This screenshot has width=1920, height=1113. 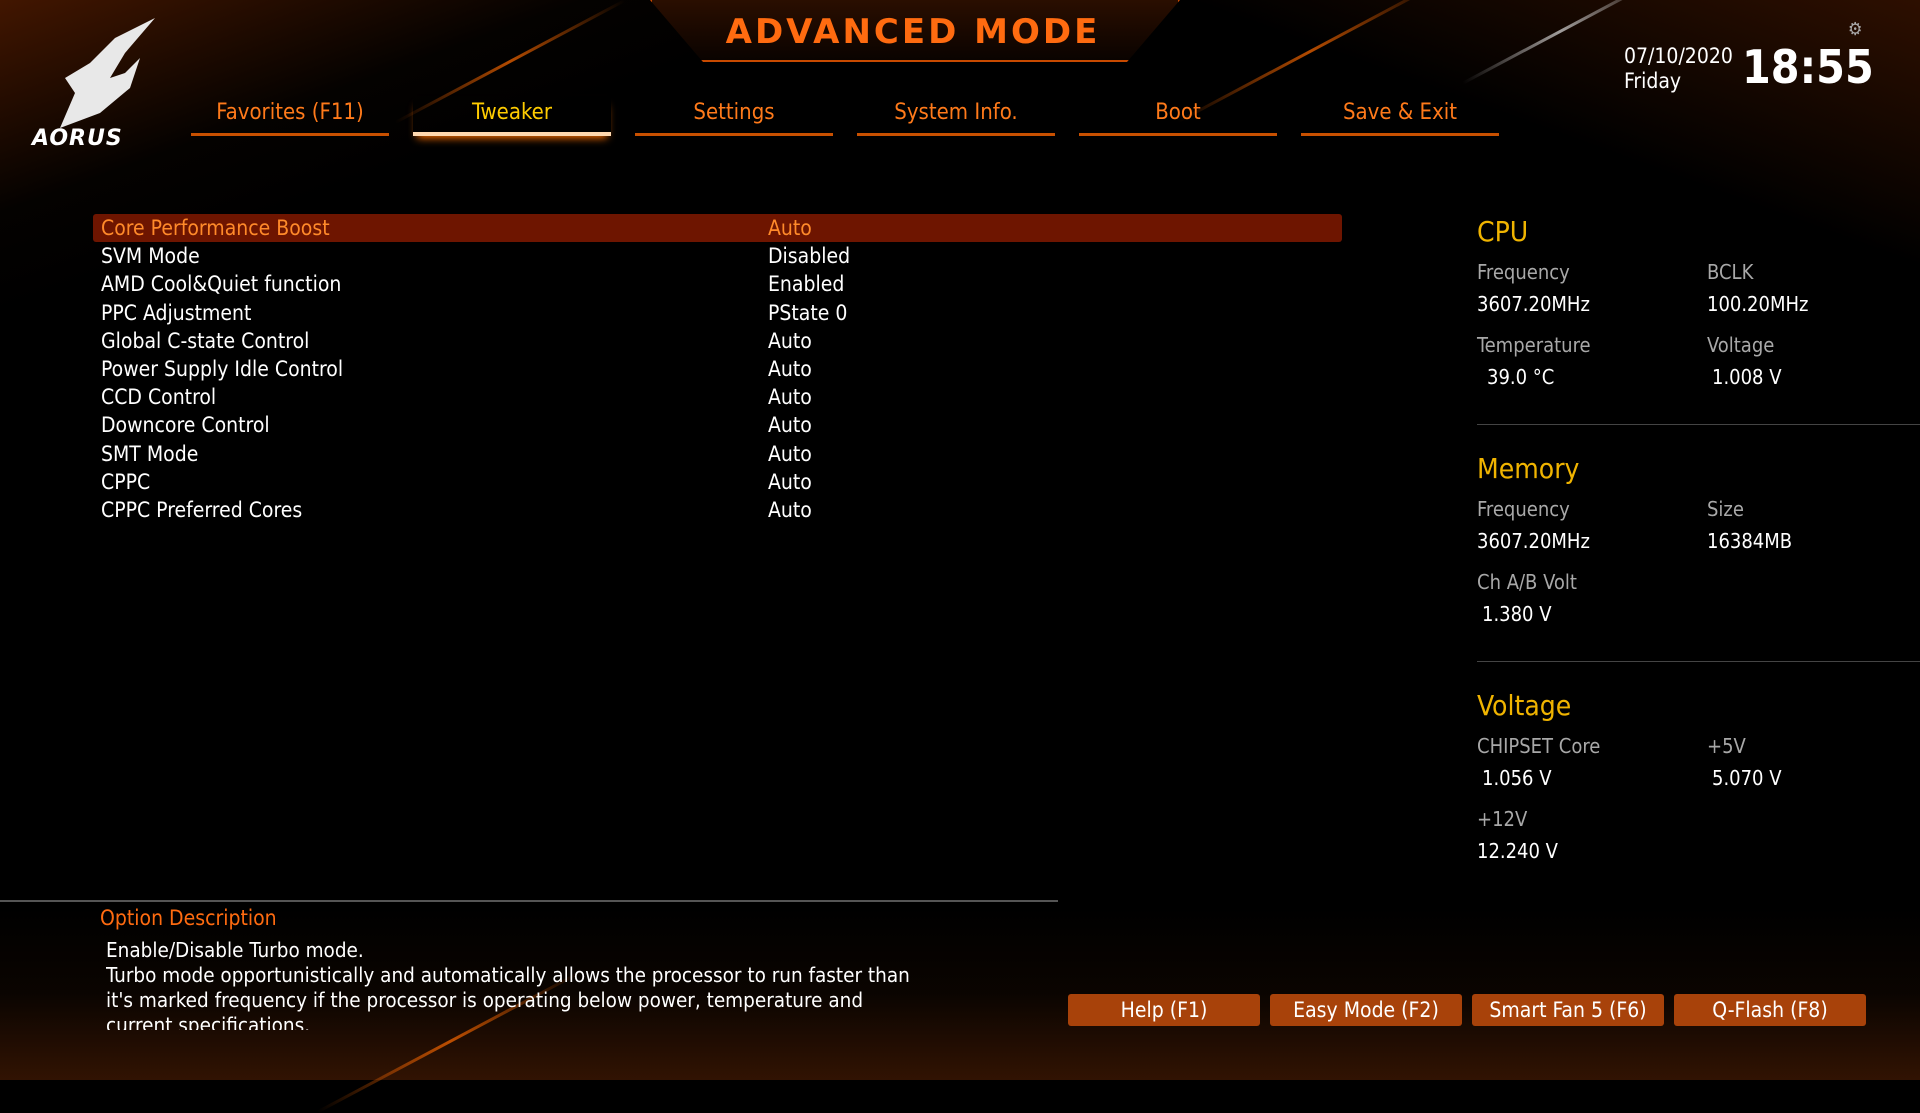 What do you see at coordinates (717, 510) in the screenshot?
I see `setting-row: CPPC Preferred Cores Auto` at bounding box center [717, 510].